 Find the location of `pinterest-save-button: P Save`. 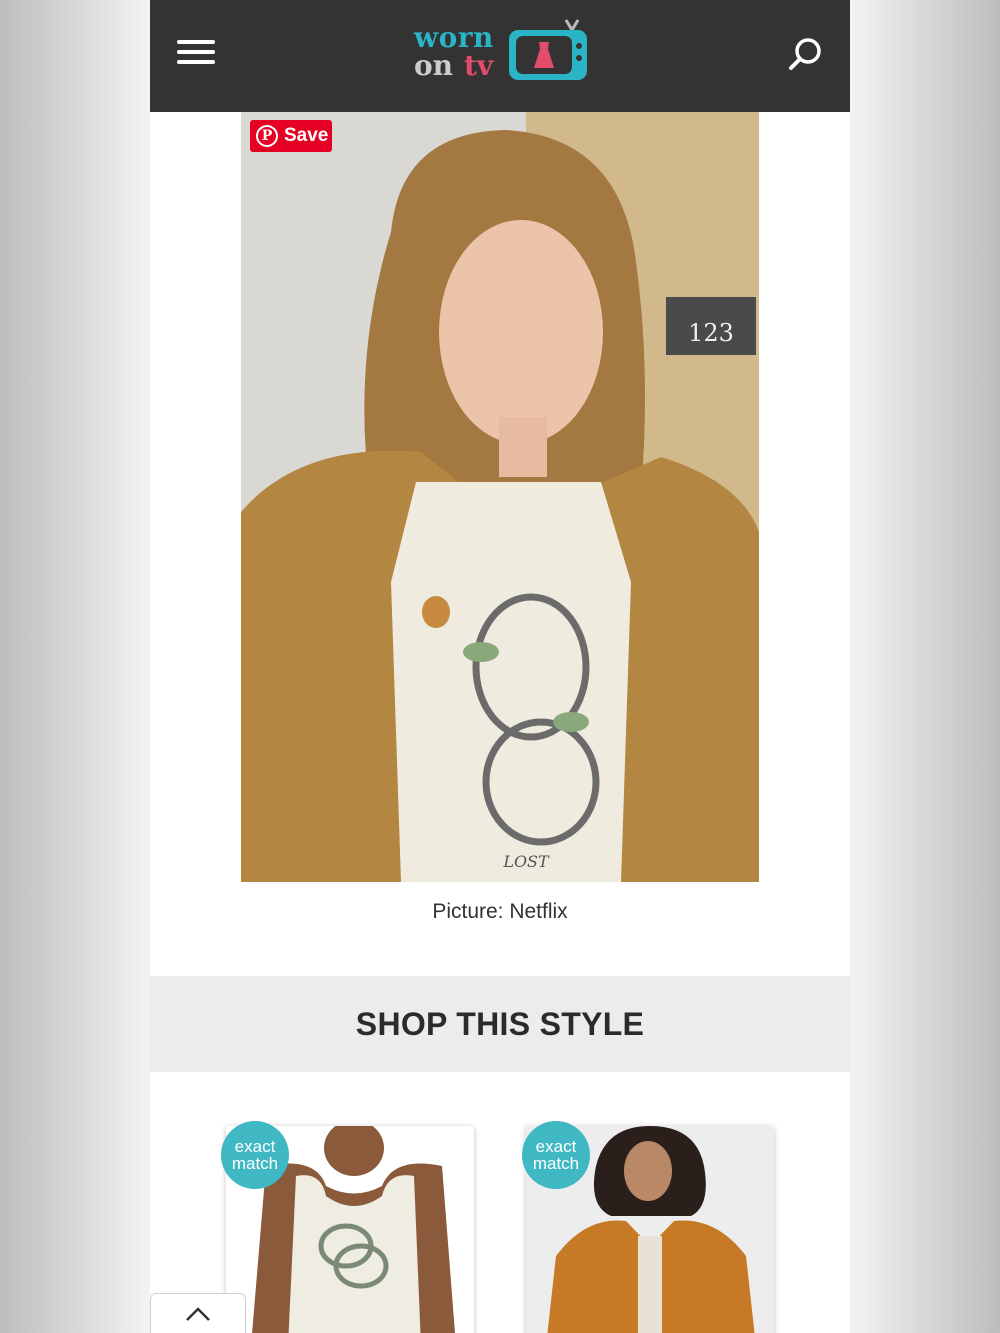

pinterest-save-button: P Save is located at coordinates (291, 136).